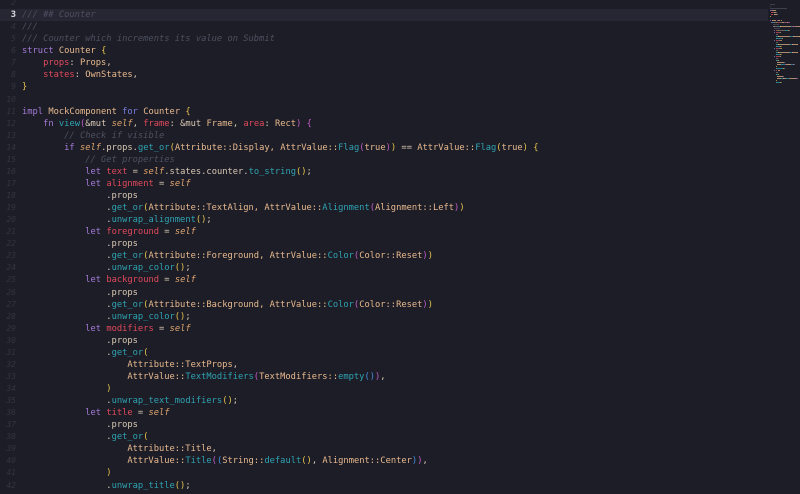  What do you see at coordinates (385, 389) in the screenshot?
I see `code-line: 34 )` at bounding box center [385, 389].